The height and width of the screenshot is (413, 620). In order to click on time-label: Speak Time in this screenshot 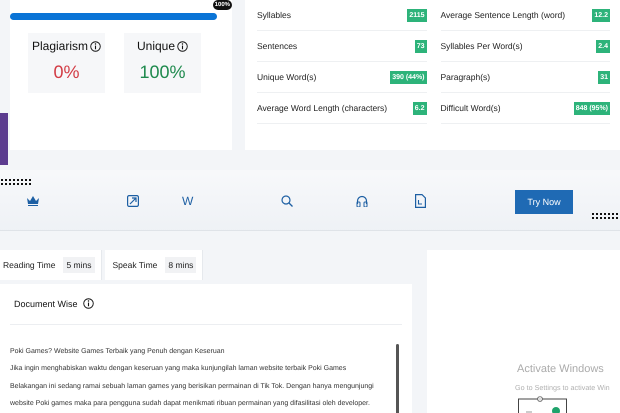, I will do `click(135, 265)`.